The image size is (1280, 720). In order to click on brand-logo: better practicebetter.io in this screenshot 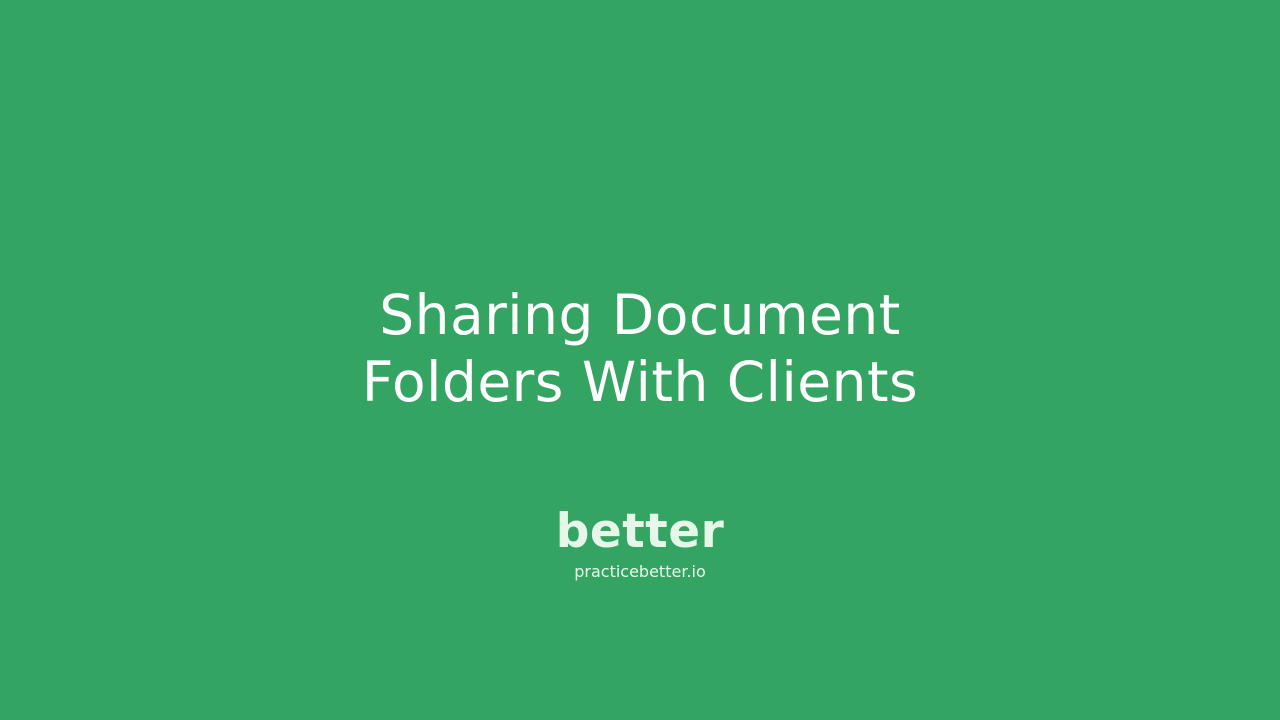, I will do `click(640, 542)`.